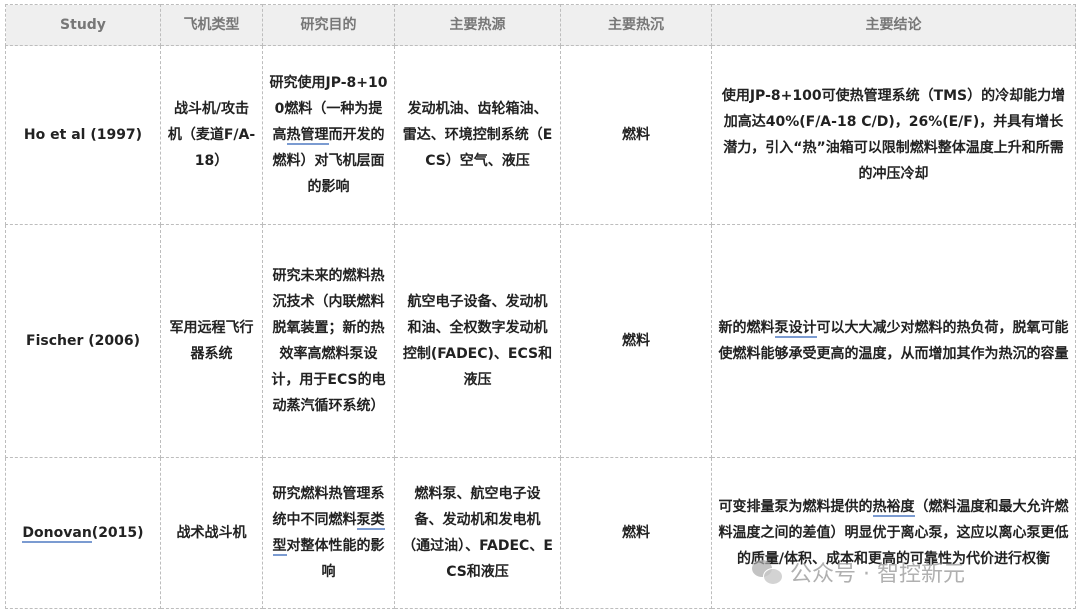 The width and height of the screenshot is (1080, 616). I want to click on header-study: Study, so click(83, 25).